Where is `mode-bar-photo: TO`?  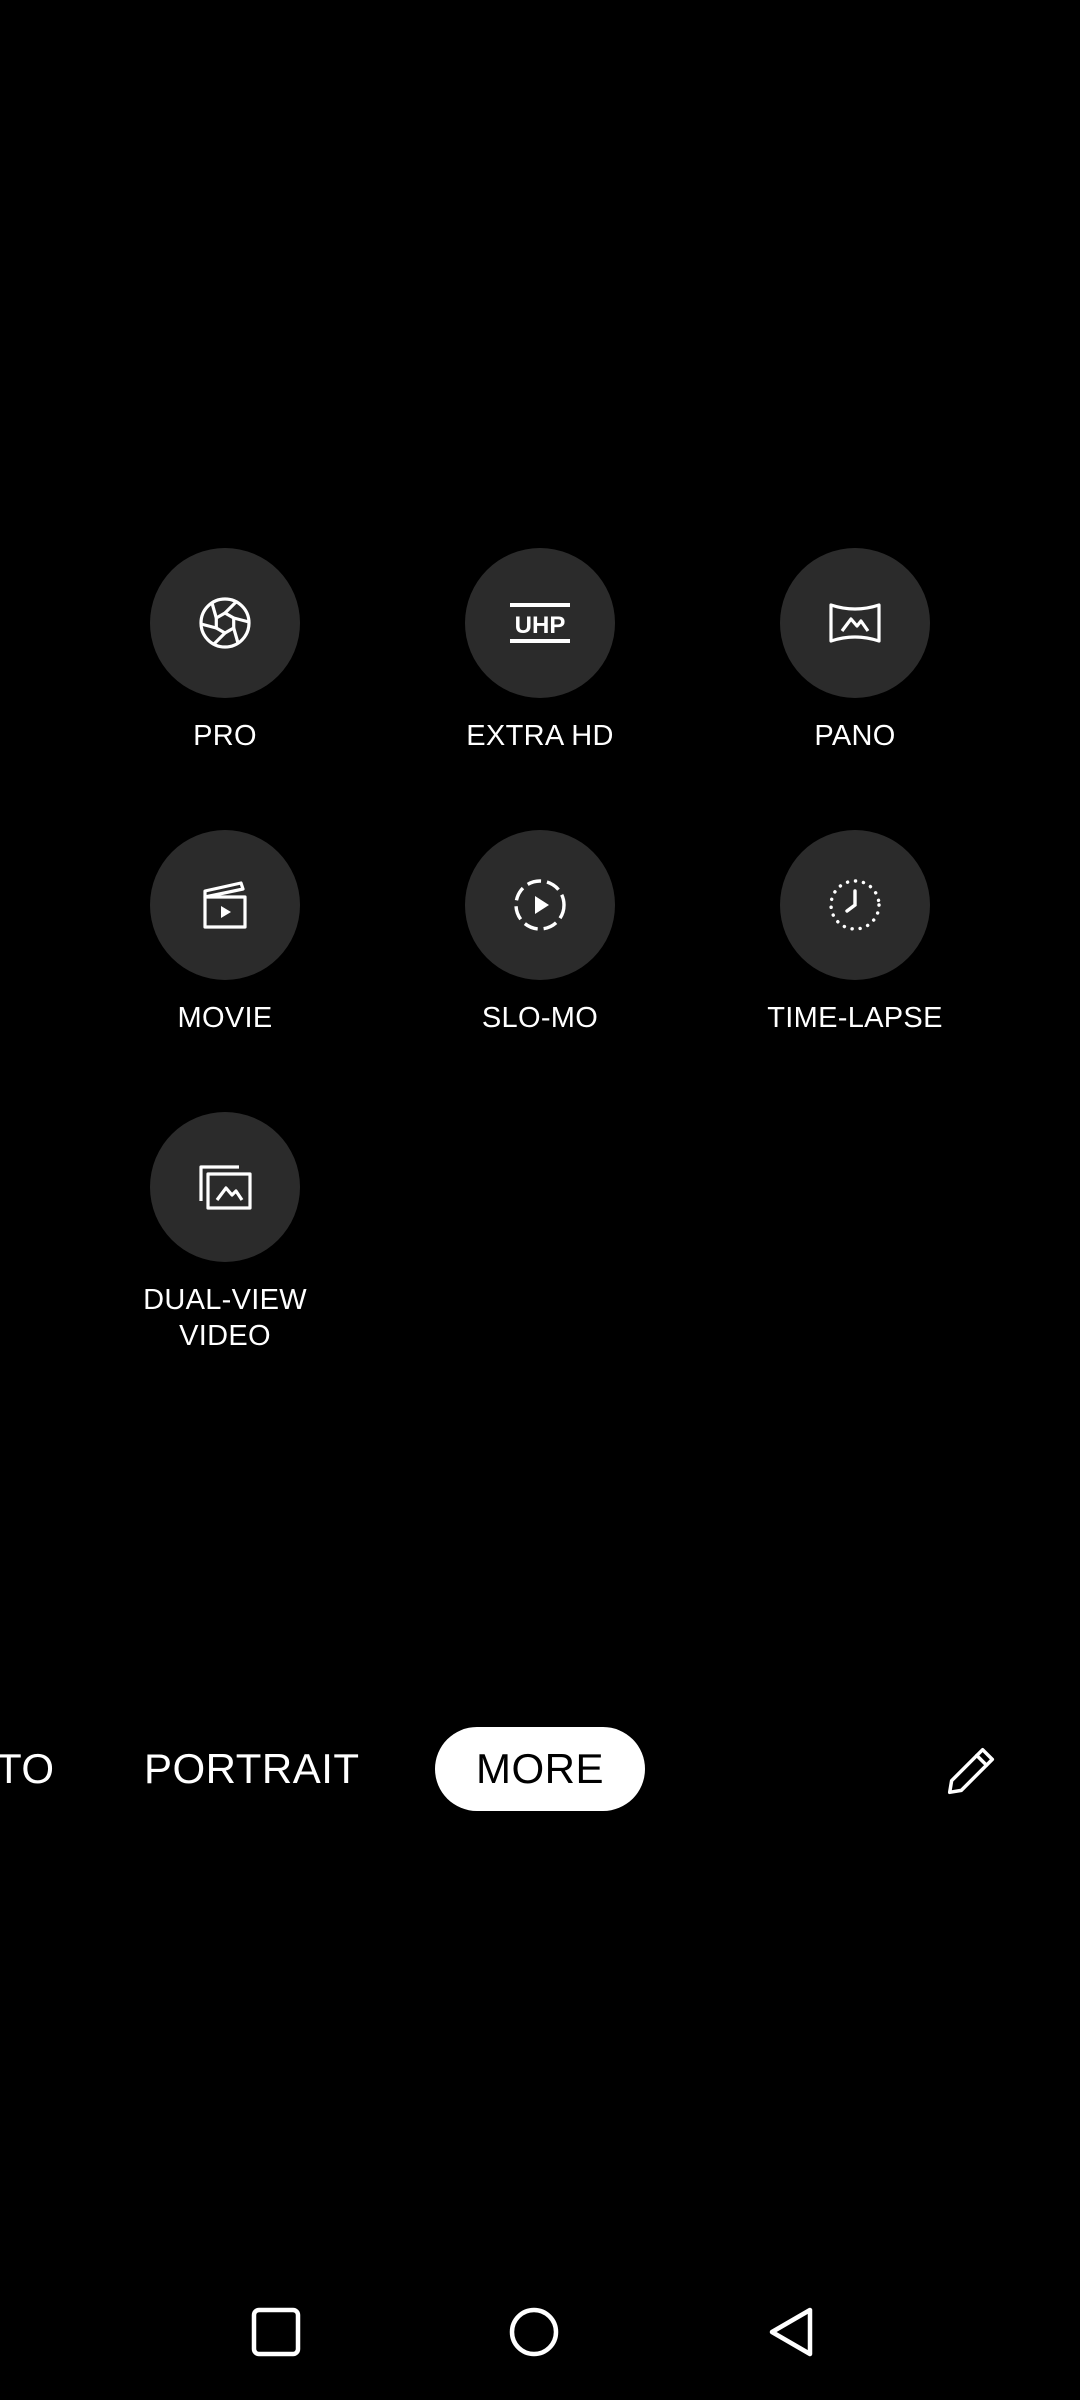 mode-bar-photo: TO is located at coordinates (27, 1769).